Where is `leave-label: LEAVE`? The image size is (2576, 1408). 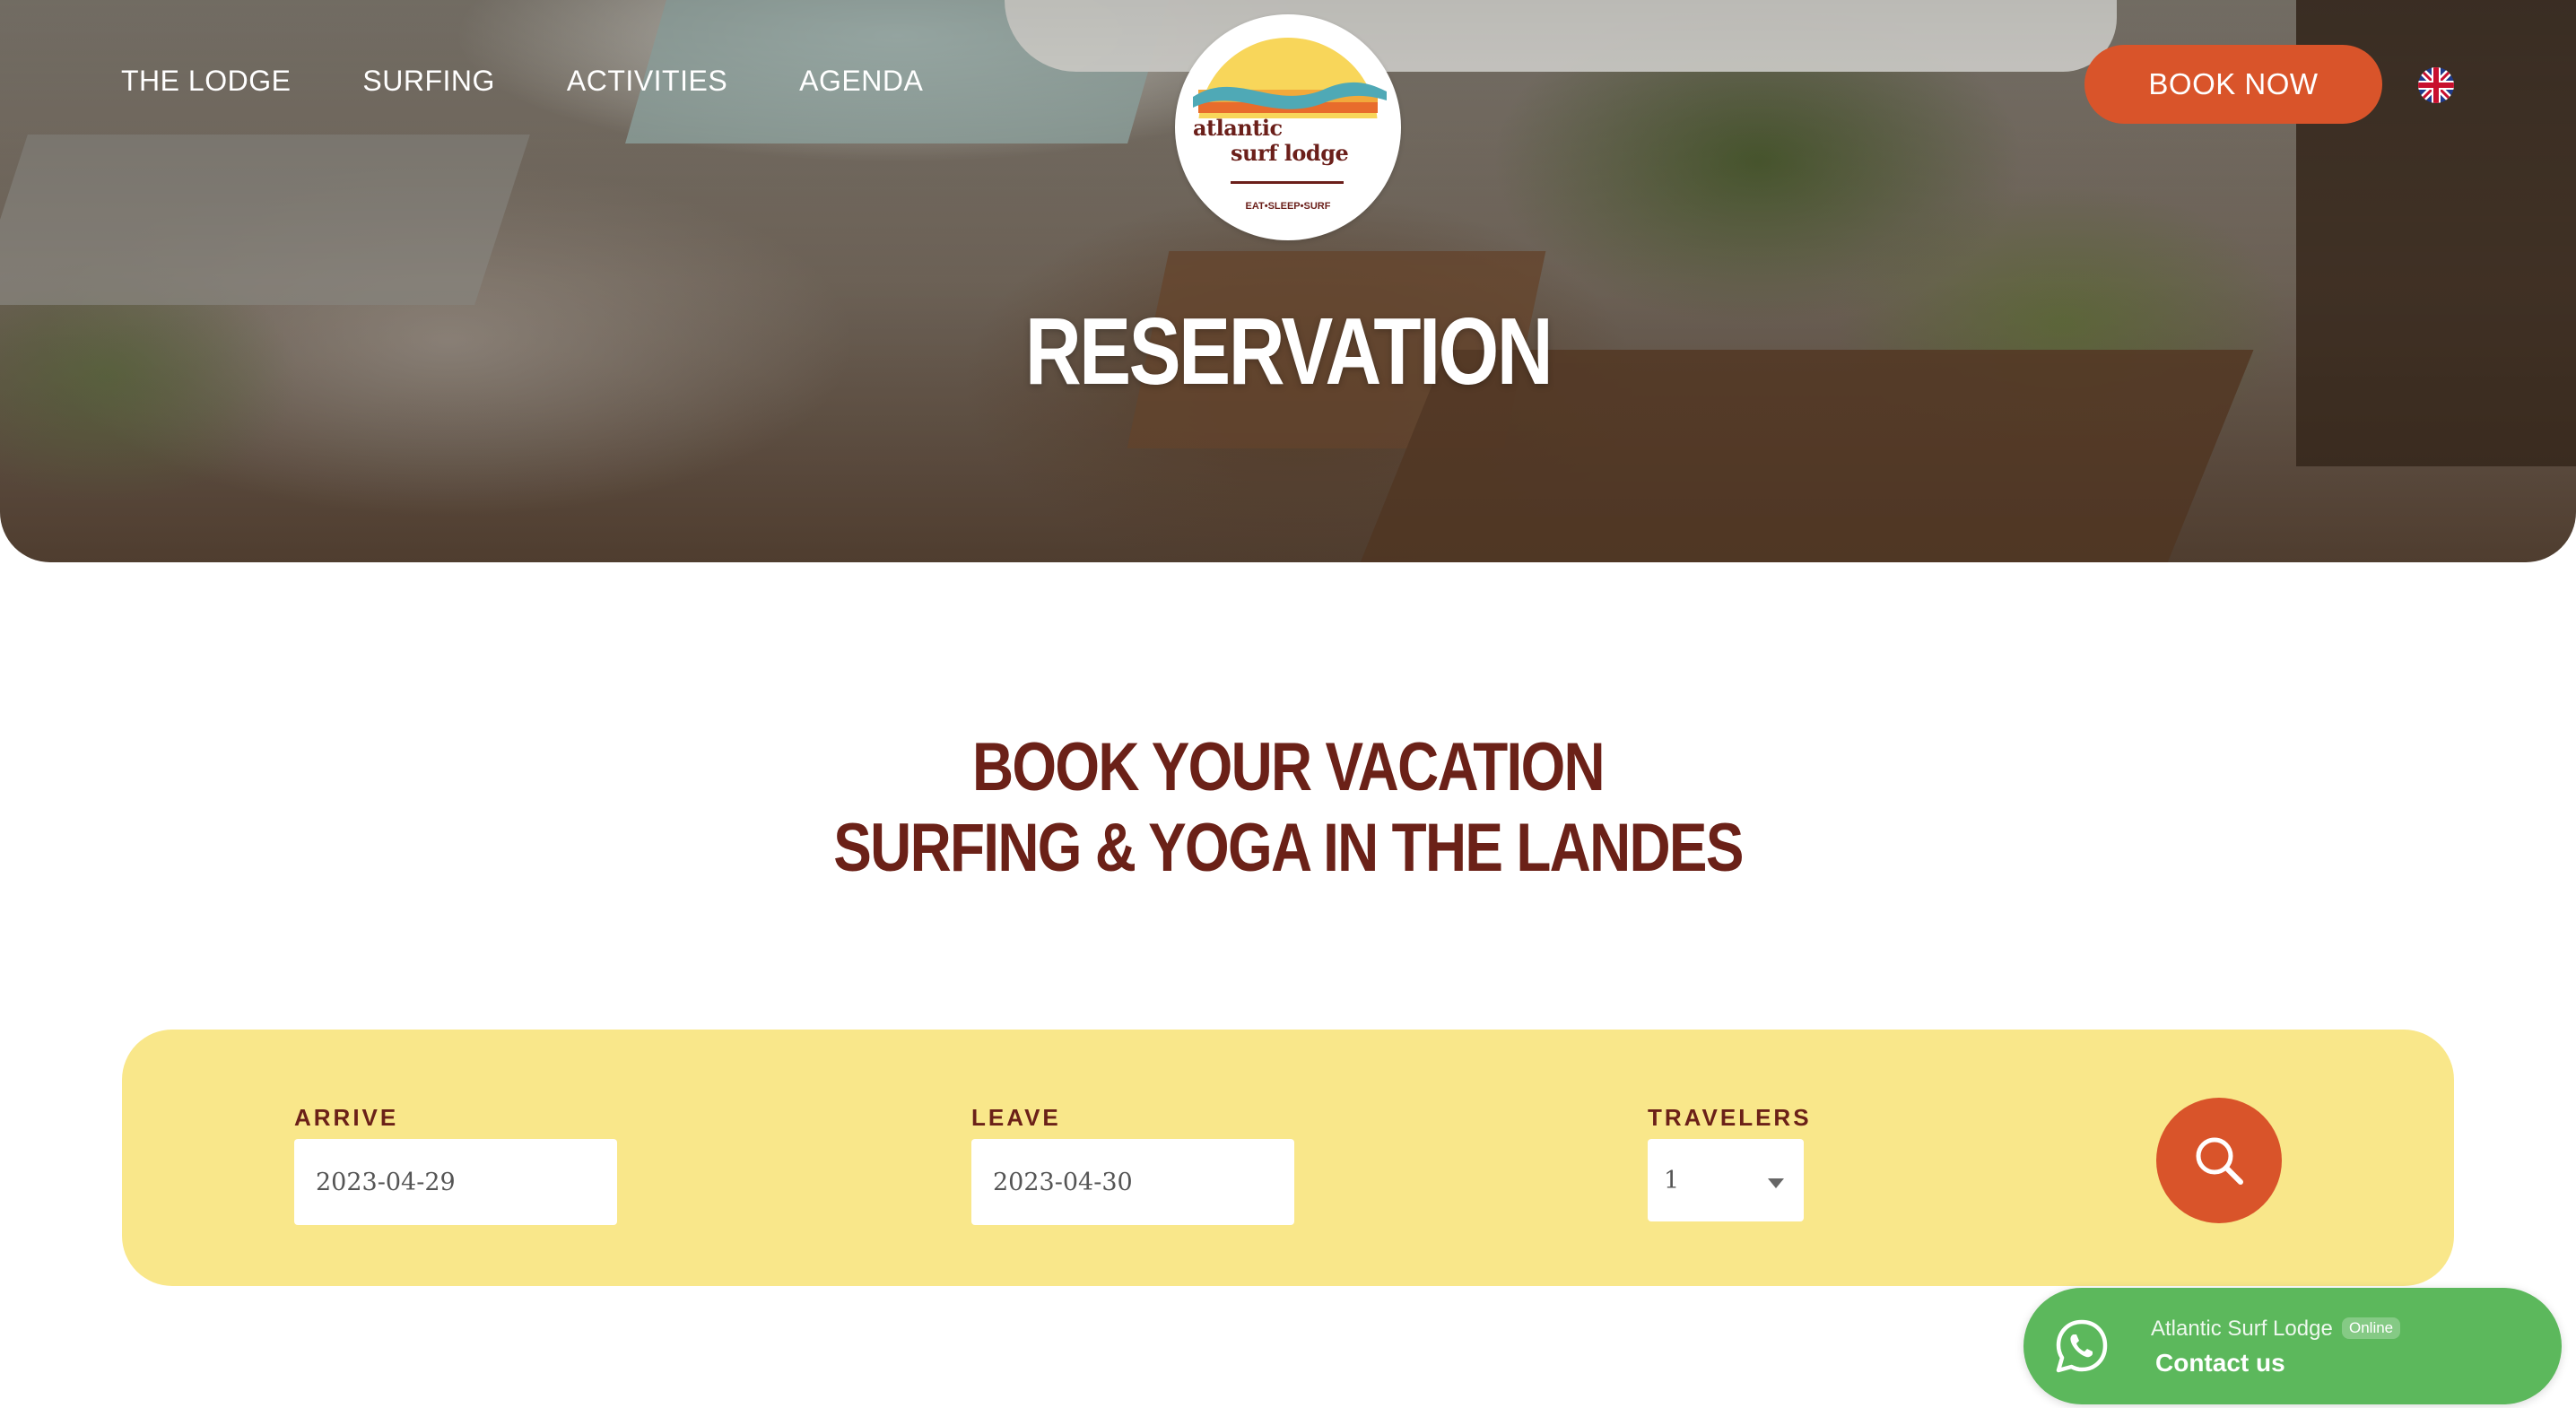
leave-label: LEAVE is located at coordinates (1016, 1117).